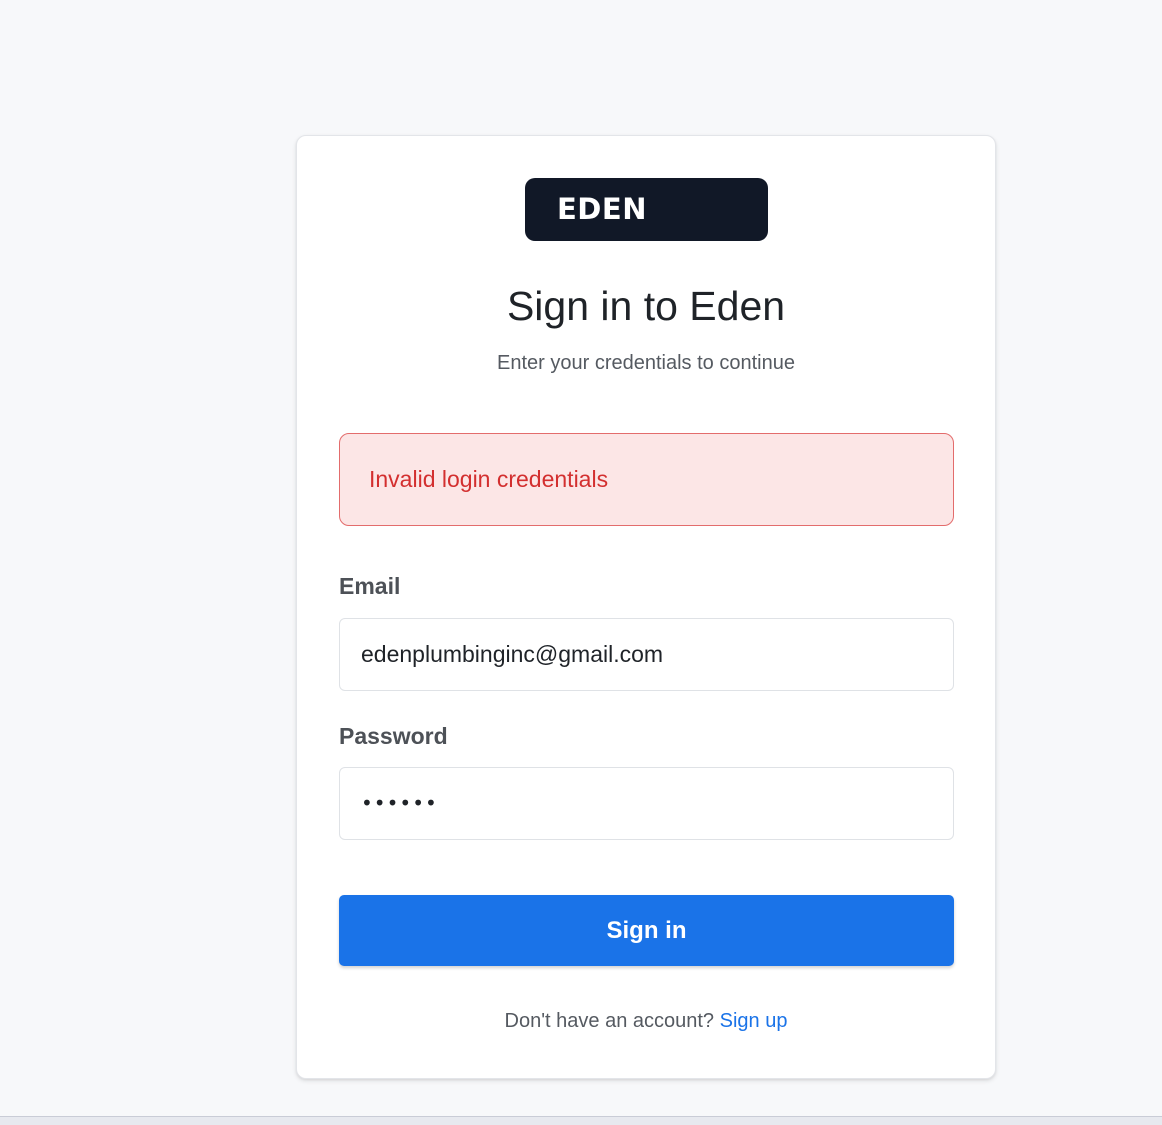 Image resolution: width=1162 pixels, height=1125 pixels. I want to click on signup-prompt: Don't have an account? Sign up, so click(646, 1021).